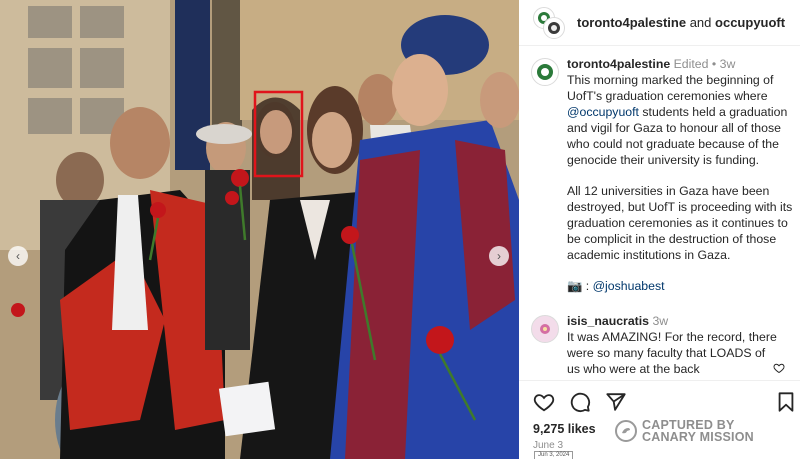 This screenshot has width=800, height=459. What do you see at coordinates (750, 22) in the screenshot?
I see `collaborator-username: occupyuoft` at bounding box center [750, 22].